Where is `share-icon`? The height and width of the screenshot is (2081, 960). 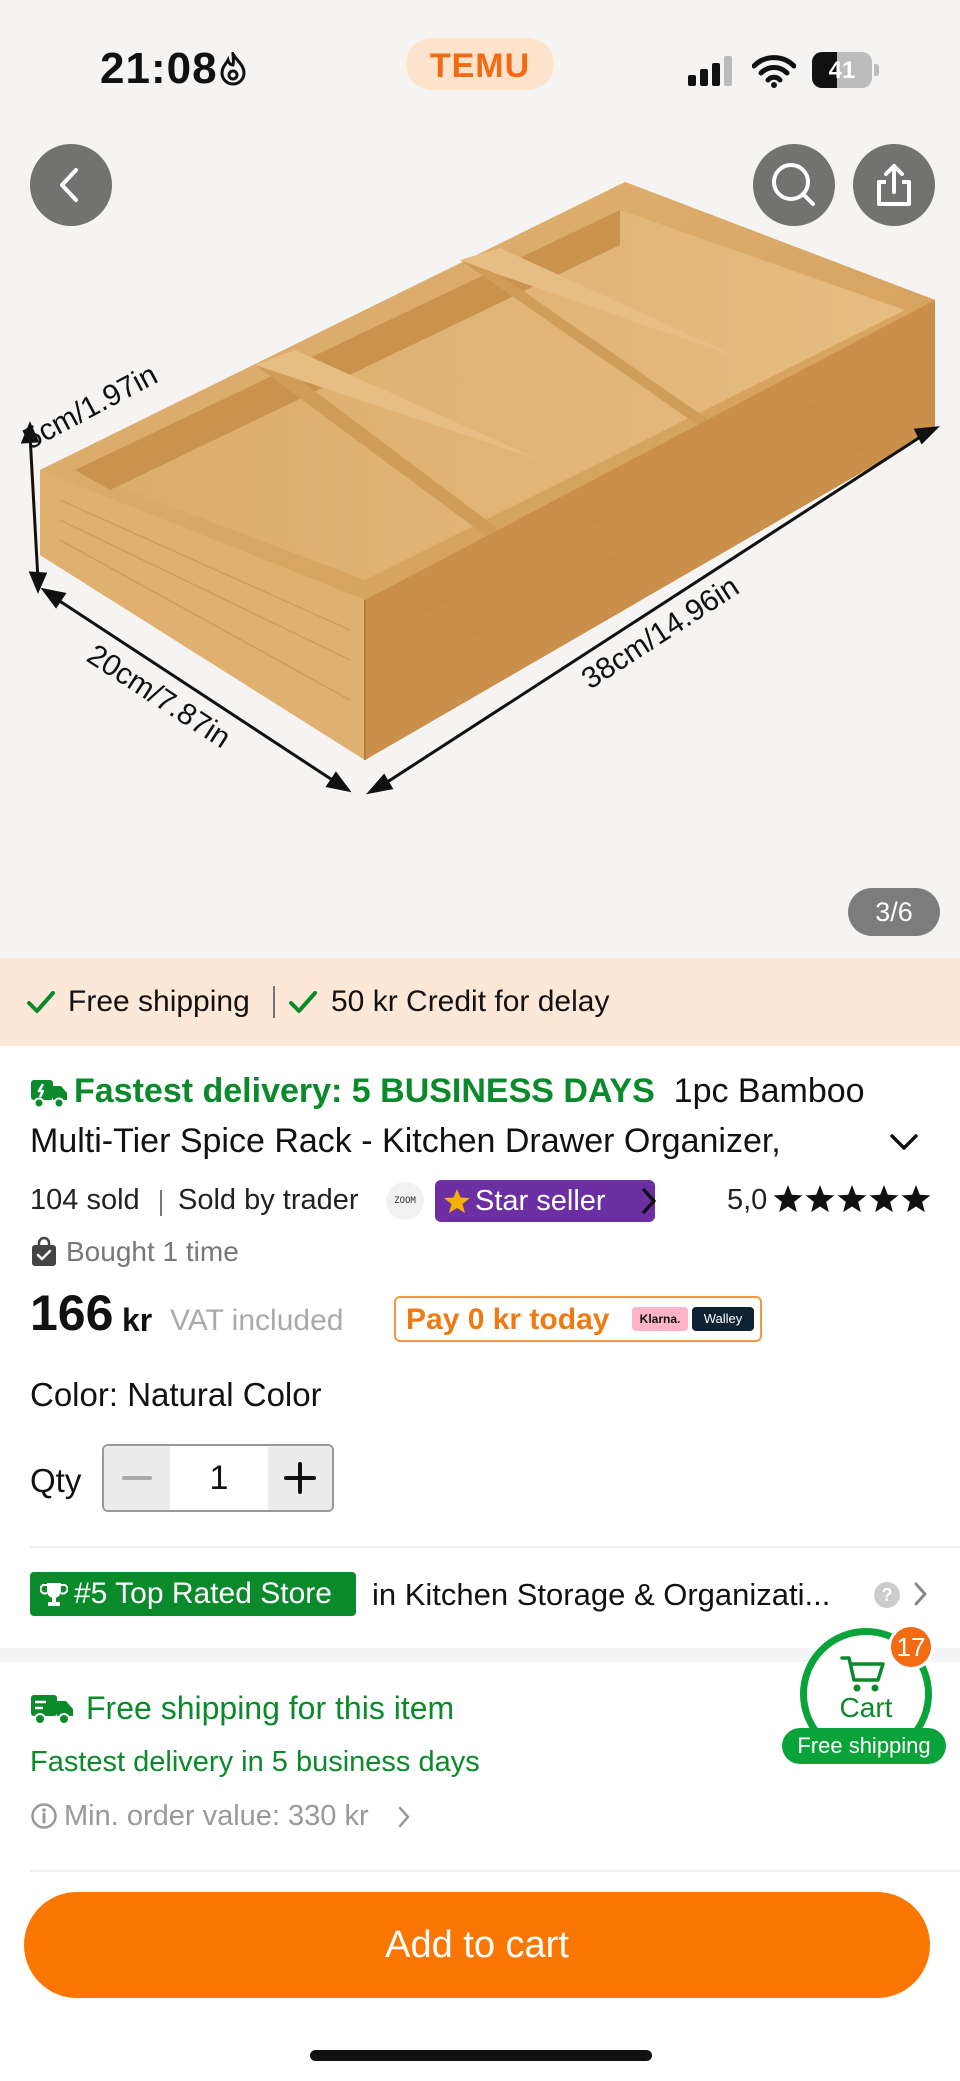 share-icon is located at coordinates (894, 185).